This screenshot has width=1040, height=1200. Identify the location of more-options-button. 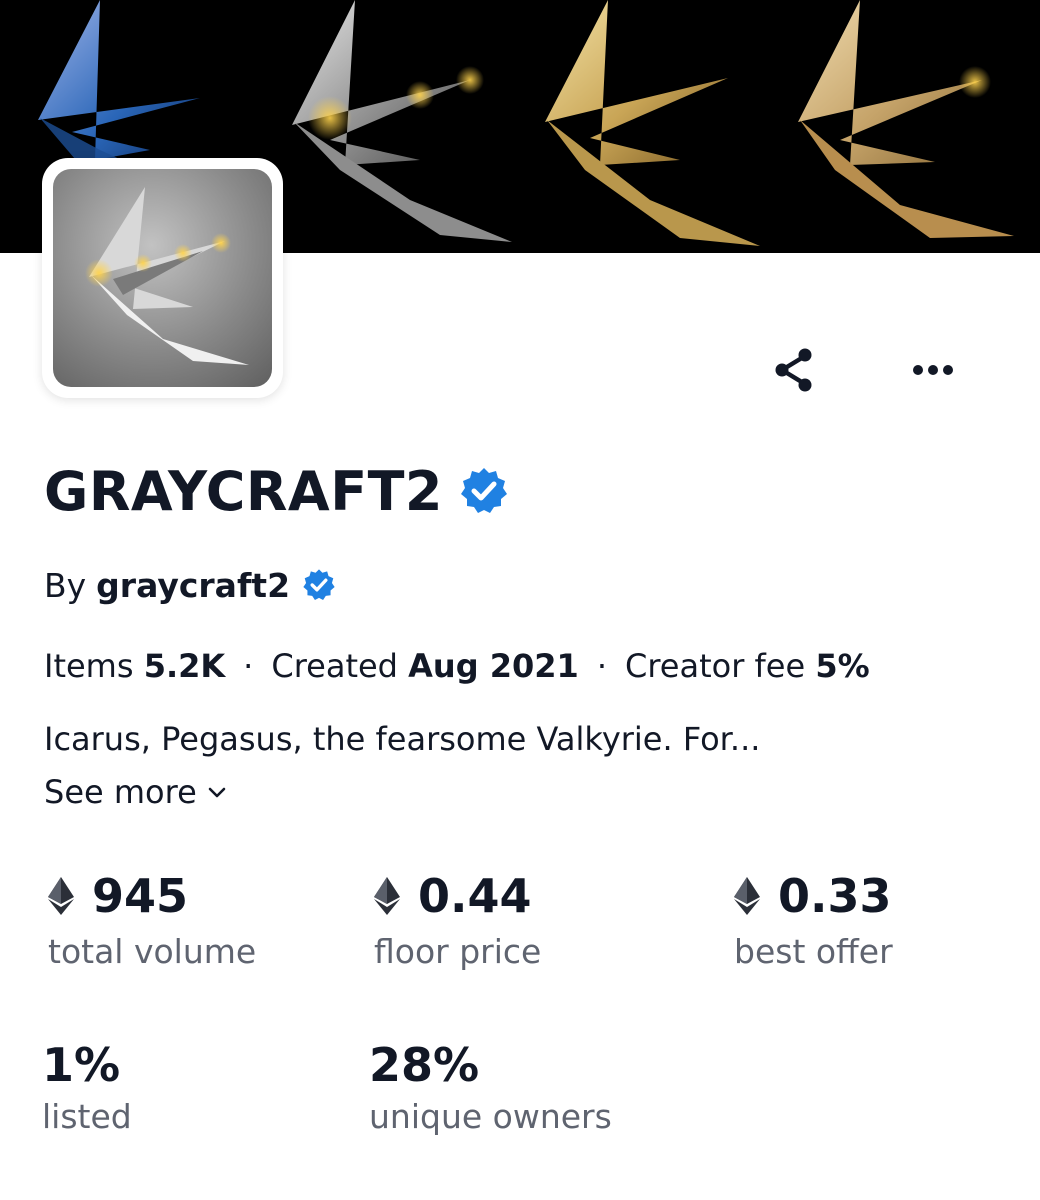
(933, 370).